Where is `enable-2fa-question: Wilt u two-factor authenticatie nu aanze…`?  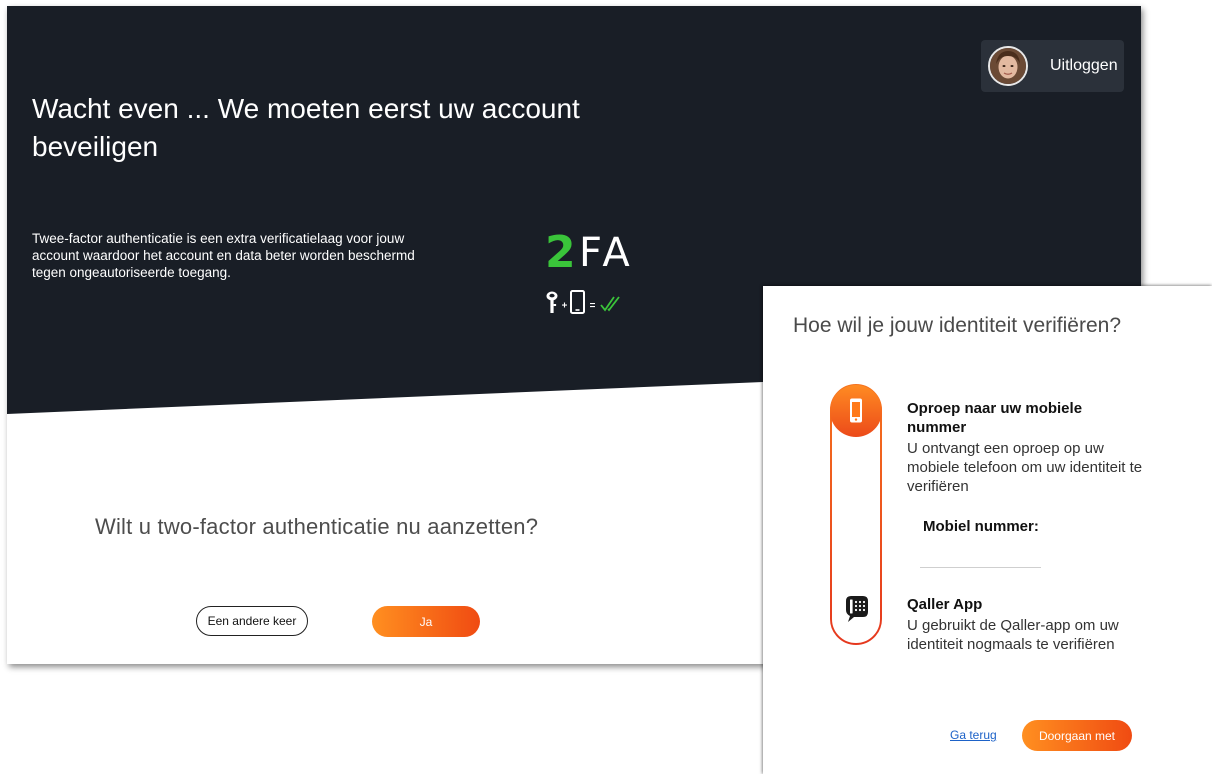
enable-2fa-question: Wilt u two-factor authenticatie nu aanze… is located at coordinates (317, 526).